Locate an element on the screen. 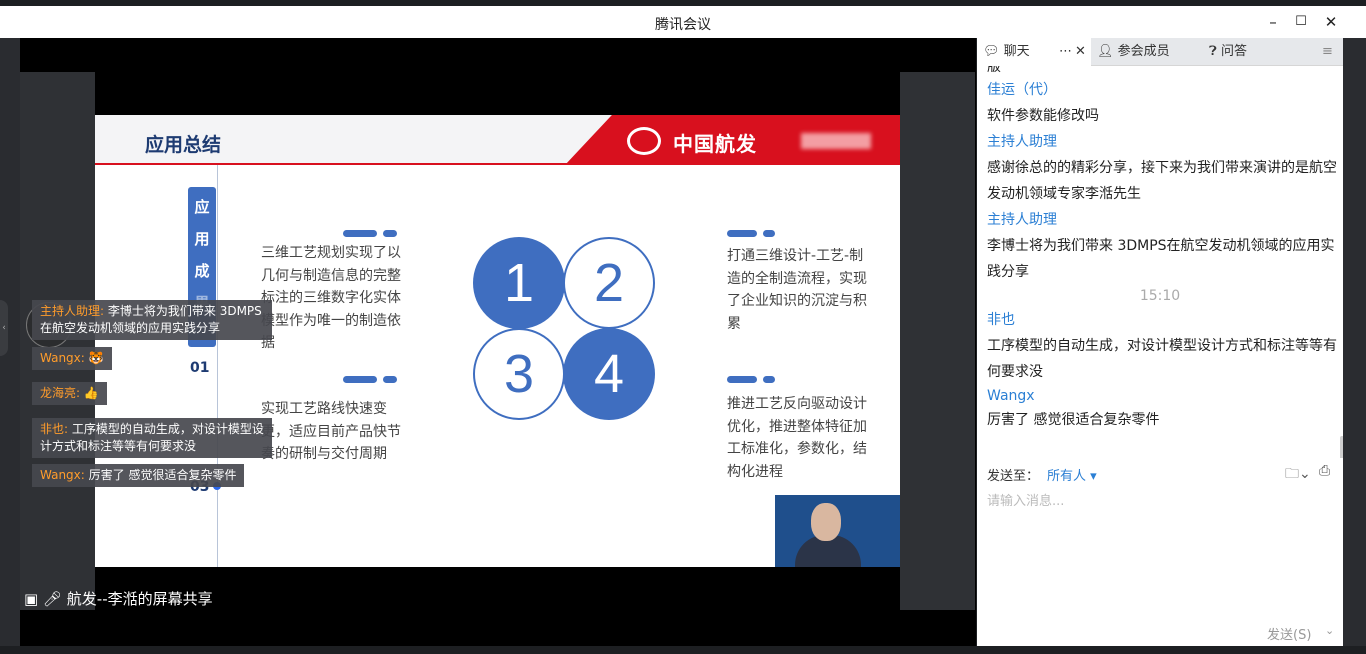  screenshot-icon: ⎙ is located at coordinates (1324, 471).